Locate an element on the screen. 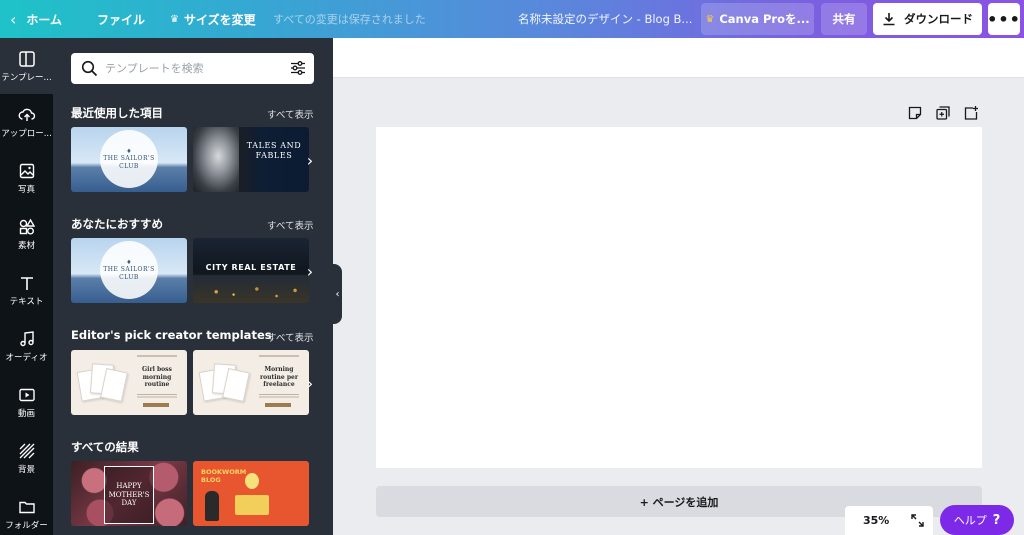 The width and height of the screenshot is (1024, 535). chevron-left-icon: ‹ is located at coordinates (13, 19).